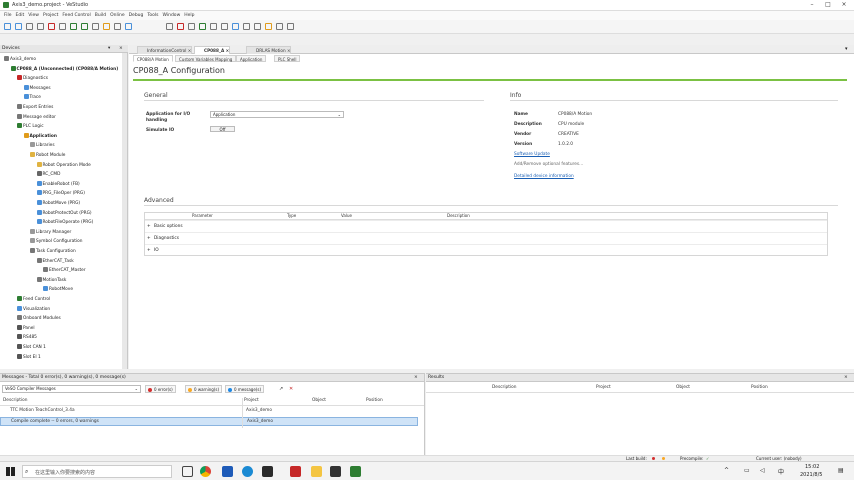 The height and width of the screenshot is (480, 854). I want to click on new-file-icon, so click(7, 26).